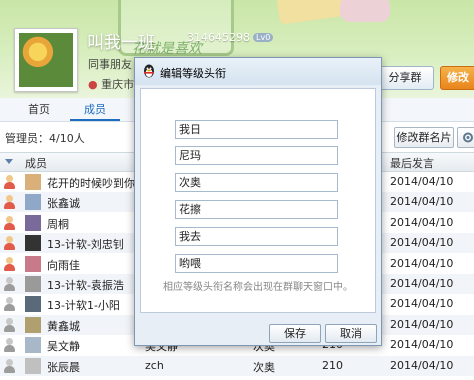  Describe the element at coordinates (351, 333) in the screenshot. I see `cancel-button: 取消` at that location.